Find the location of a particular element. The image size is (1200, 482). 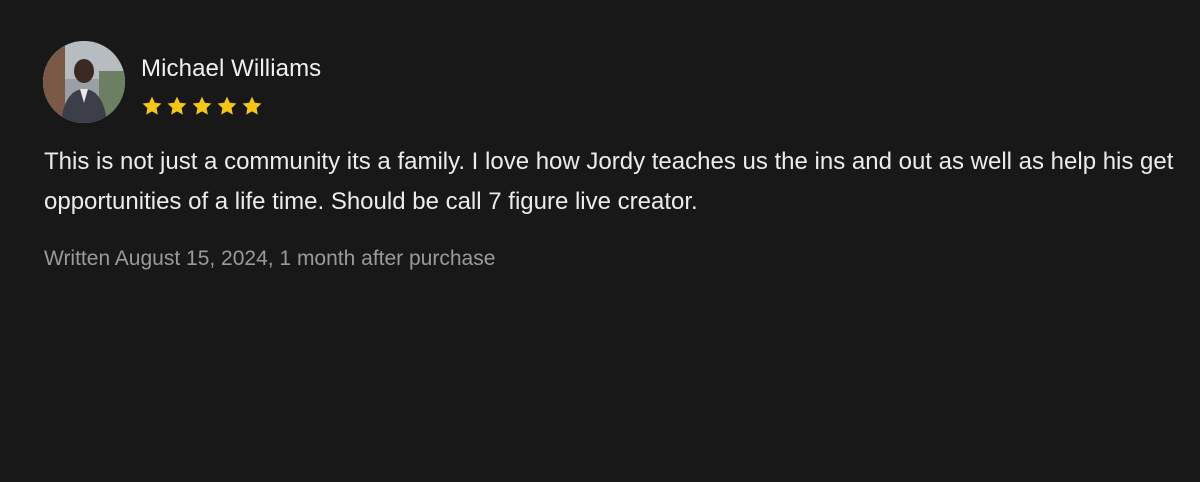

user-avatar-icon is located at coordinates (84, 82).